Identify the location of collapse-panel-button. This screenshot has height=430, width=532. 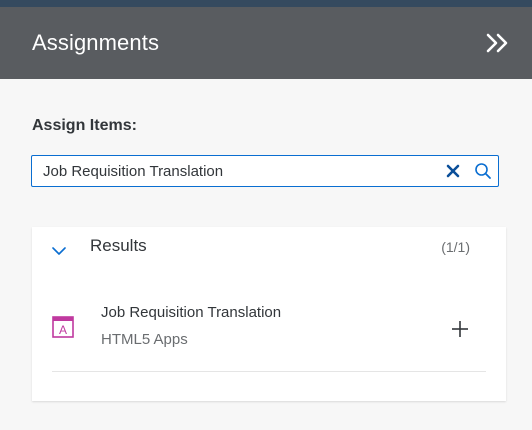
(498, 43).